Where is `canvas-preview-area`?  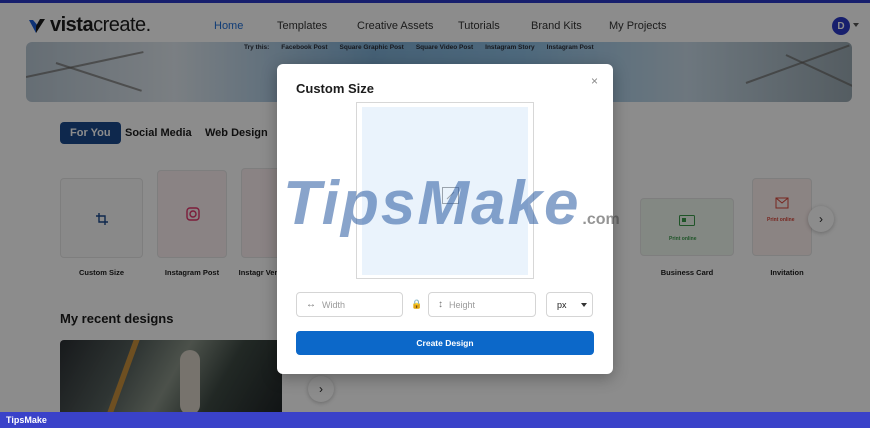 canvas-preview-area is located at coordinates (445, 191).